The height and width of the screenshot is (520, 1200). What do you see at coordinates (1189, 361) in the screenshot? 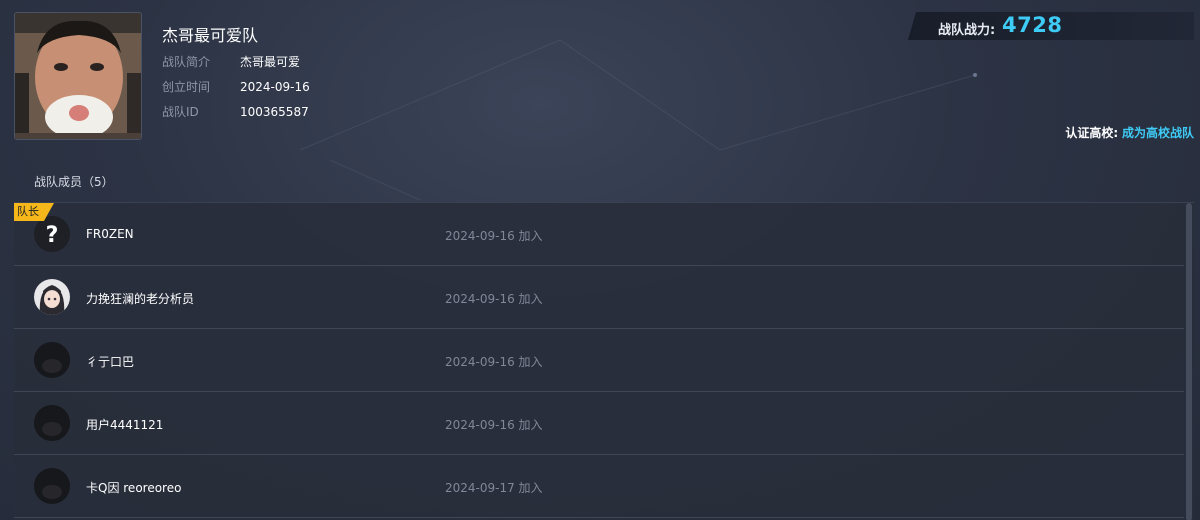
I see `member-list-scrollbar` at bounding box center [1189, 361].